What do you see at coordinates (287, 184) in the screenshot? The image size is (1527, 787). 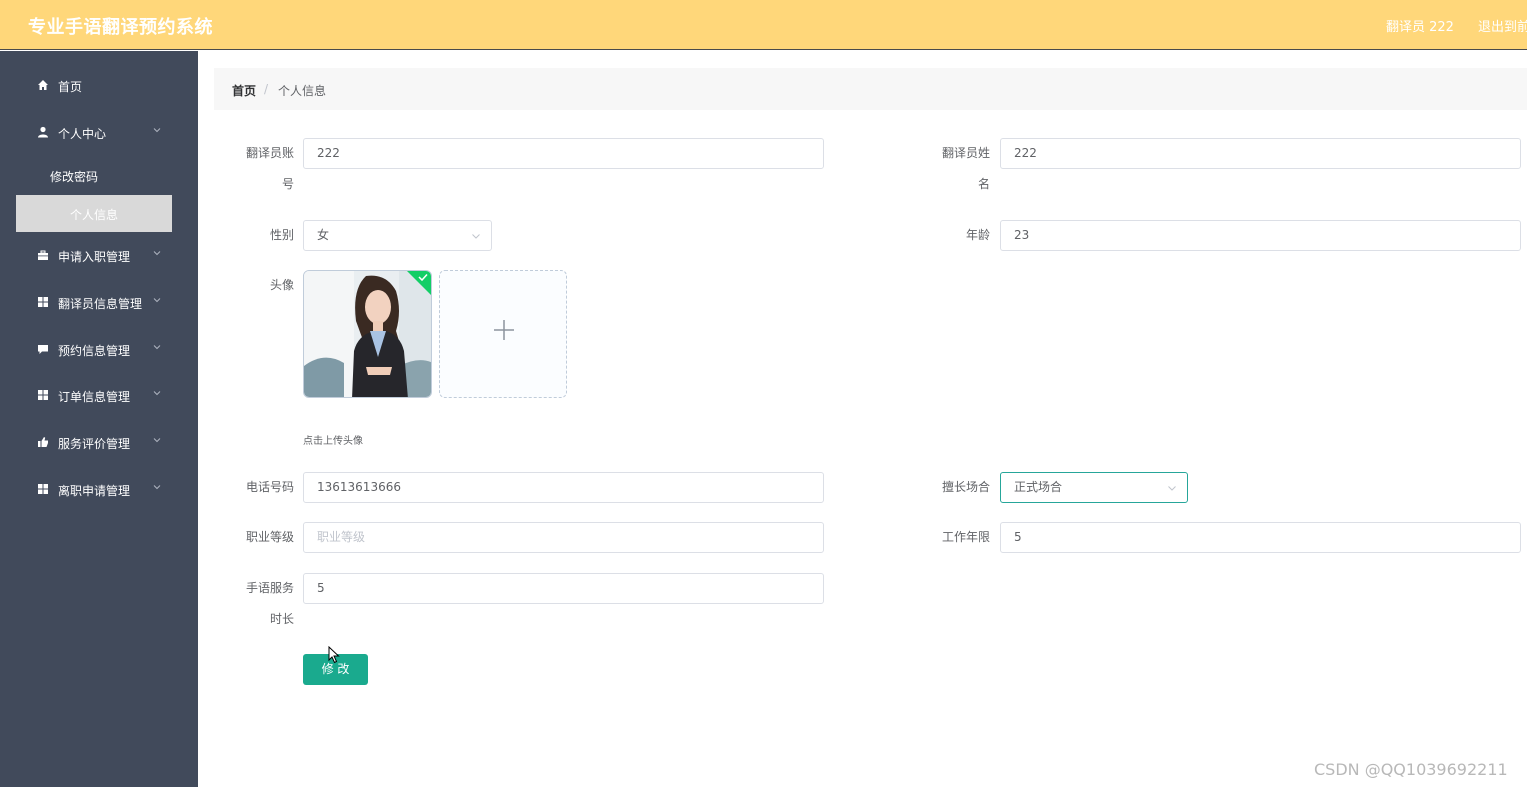 I see `account-label-cont: 号` at bounding box center [287, 184].